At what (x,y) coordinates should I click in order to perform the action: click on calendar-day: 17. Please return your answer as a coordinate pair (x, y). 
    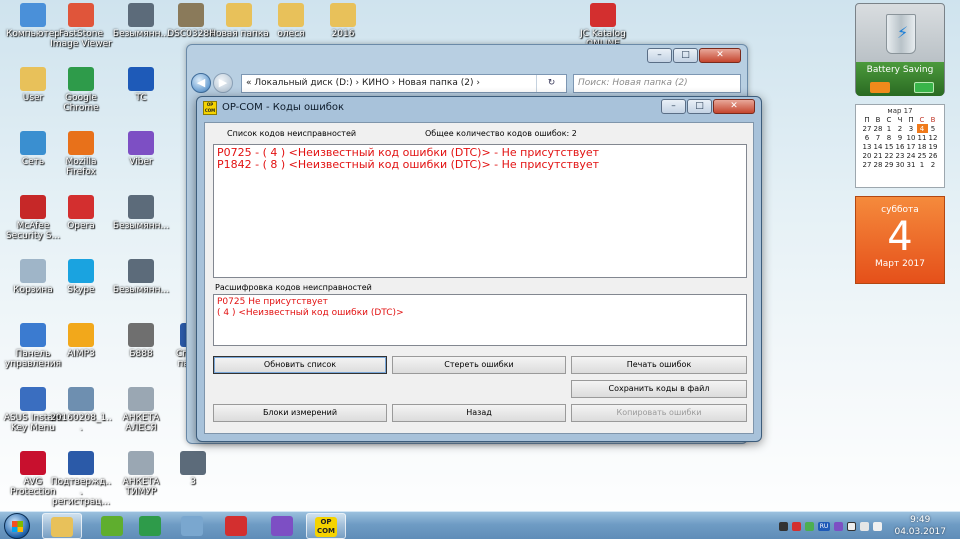
    Looking at the image, I should click on (911, 146).